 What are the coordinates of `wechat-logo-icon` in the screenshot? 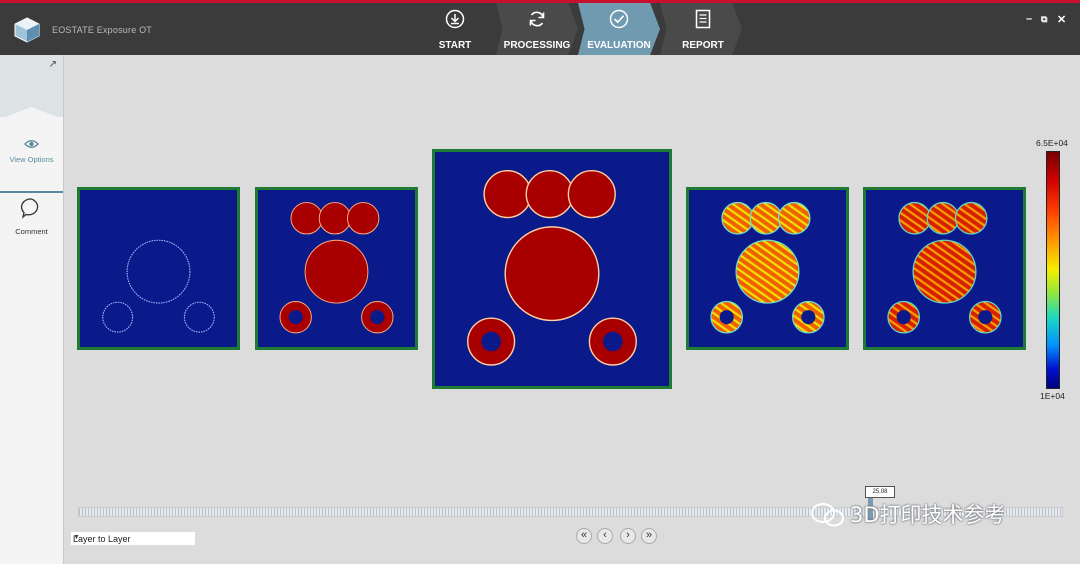 It's located at (827, 515).